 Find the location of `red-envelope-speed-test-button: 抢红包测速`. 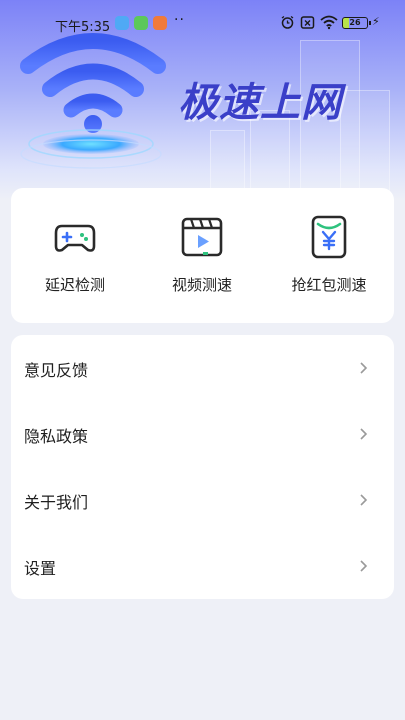

red-envelope-speed-test-button: 抢红包测速 is located at coordinates (329, 254).